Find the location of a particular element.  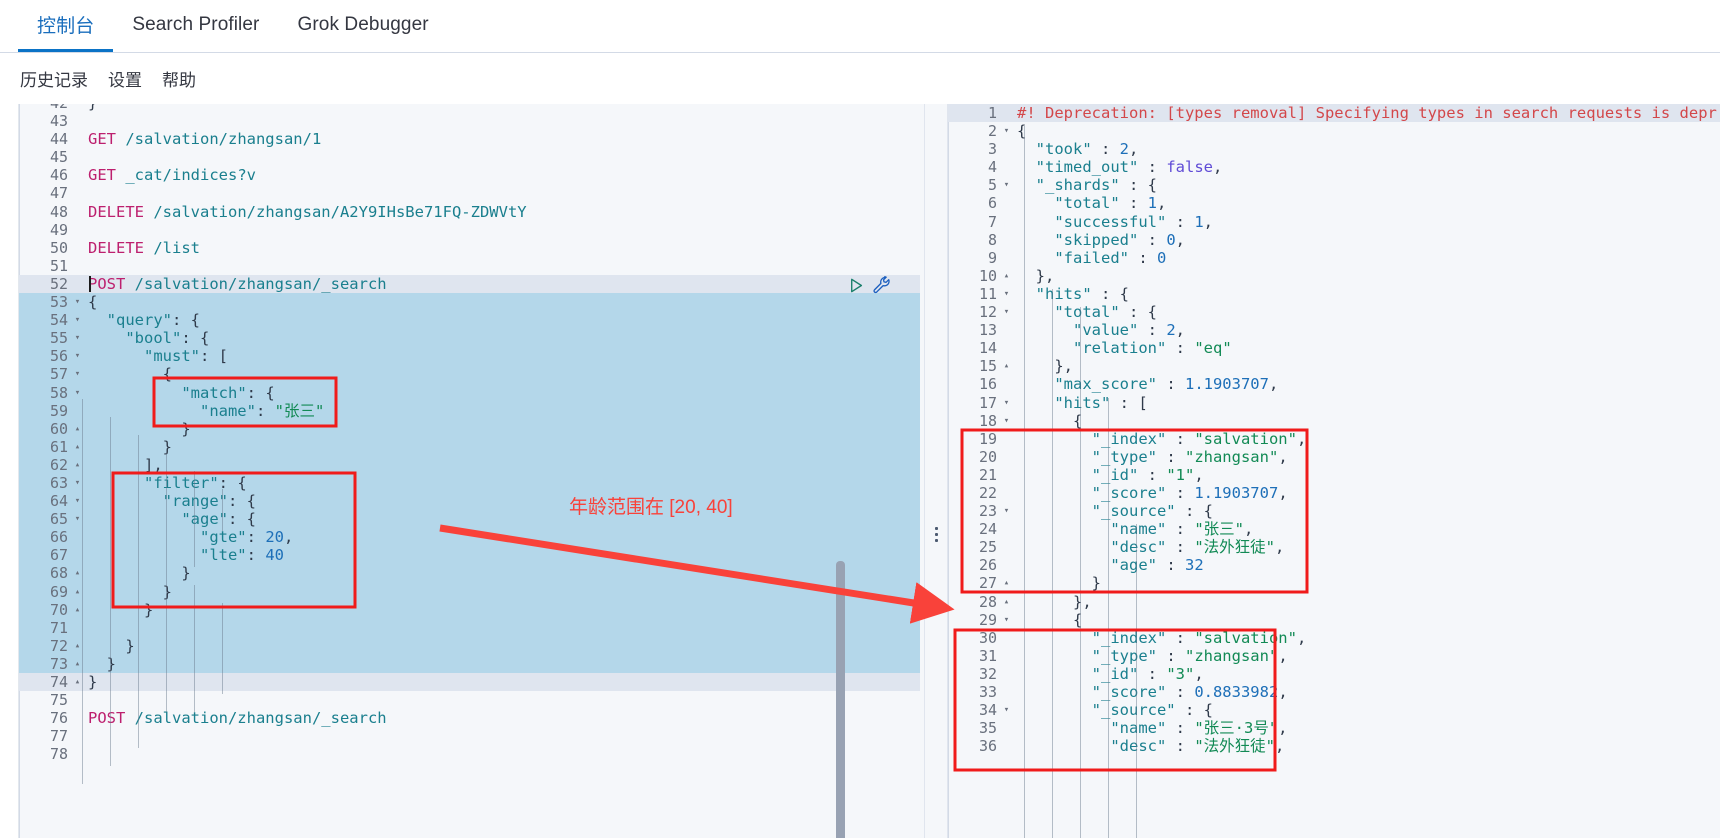

code-line: 2 ▾{ is located at coordinates (1334, 131).